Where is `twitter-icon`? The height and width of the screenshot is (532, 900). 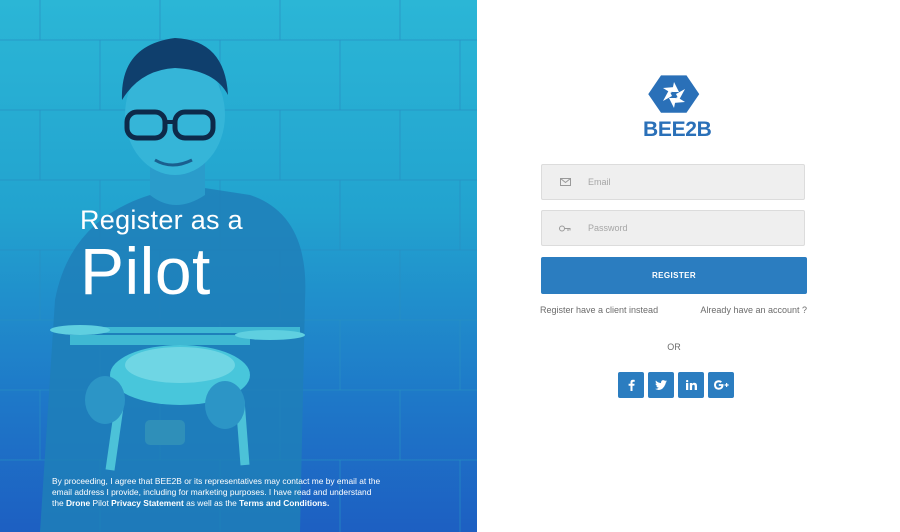 twitter-icon is located at coordinates (661, 385).